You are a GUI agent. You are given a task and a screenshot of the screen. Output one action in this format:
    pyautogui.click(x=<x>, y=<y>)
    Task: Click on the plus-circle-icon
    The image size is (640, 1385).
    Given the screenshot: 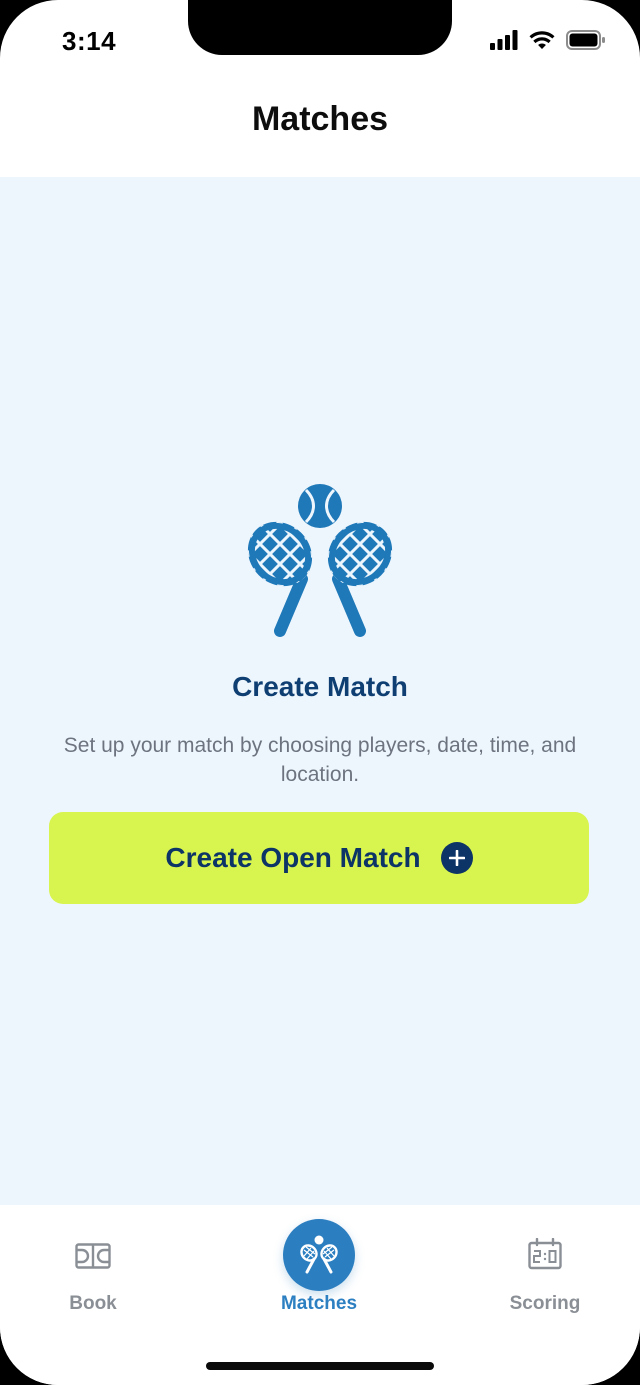 What is the action you would take?
    pyautogui.click(x=456, y=858)
    